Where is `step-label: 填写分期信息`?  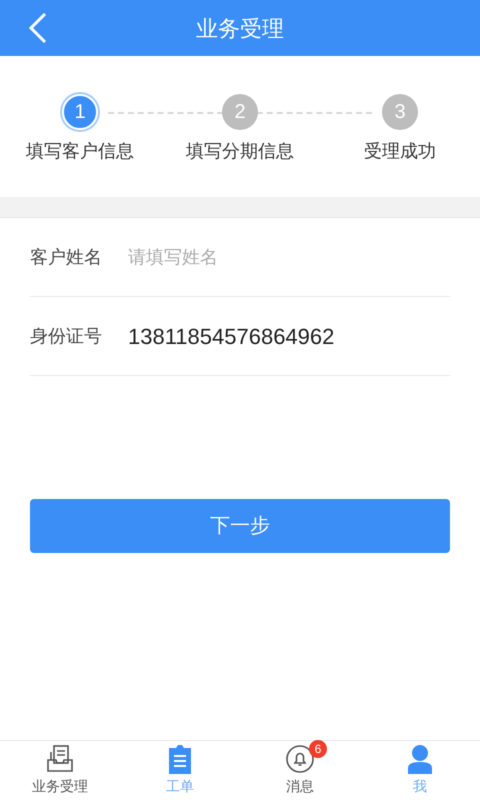 step-label: 填写分期信息 is located at coordinates (240, 151).